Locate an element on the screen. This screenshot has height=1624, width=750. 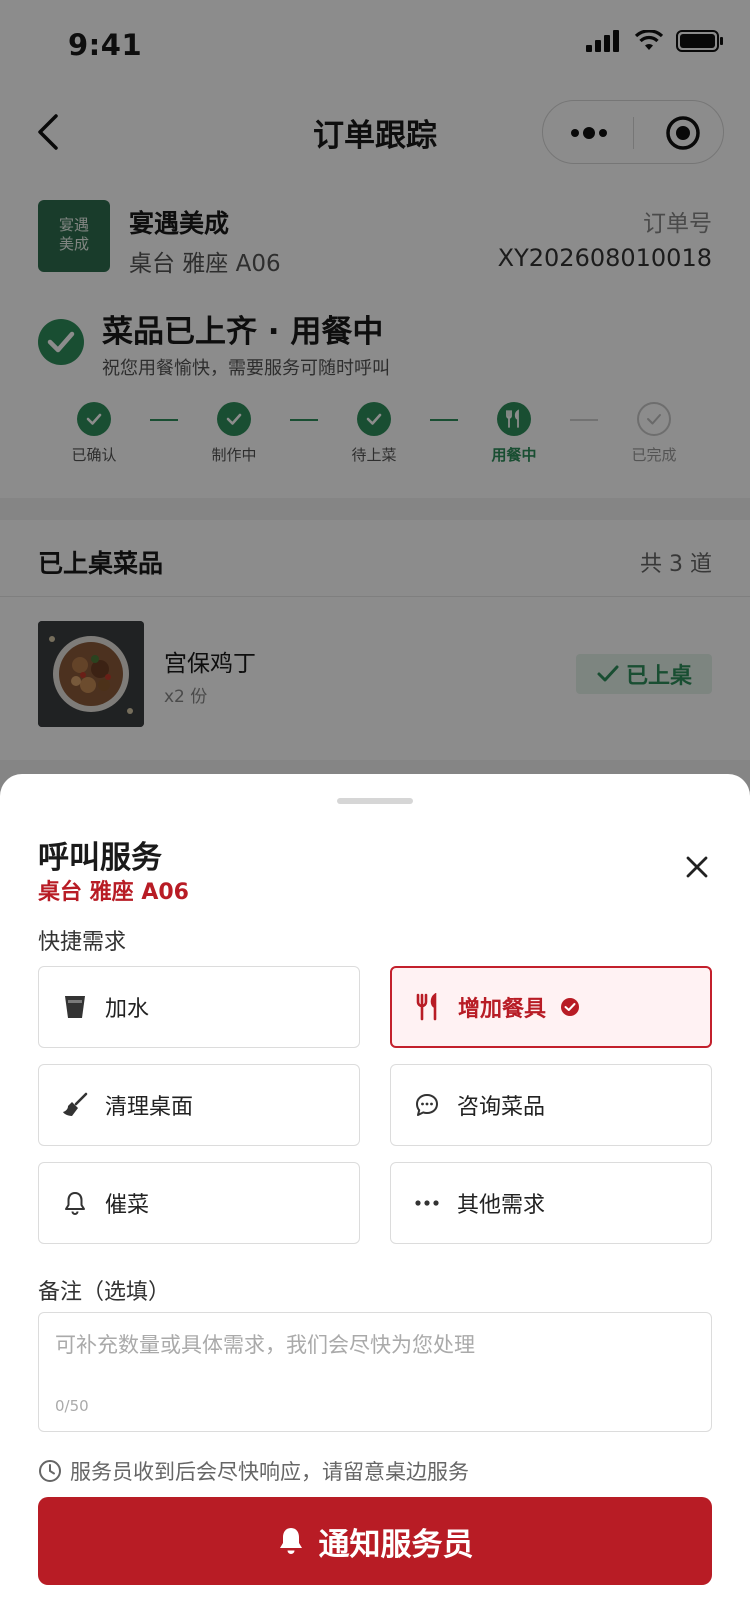
quick-needs-label: 快捷需求 is located at coordinates (82, 942).